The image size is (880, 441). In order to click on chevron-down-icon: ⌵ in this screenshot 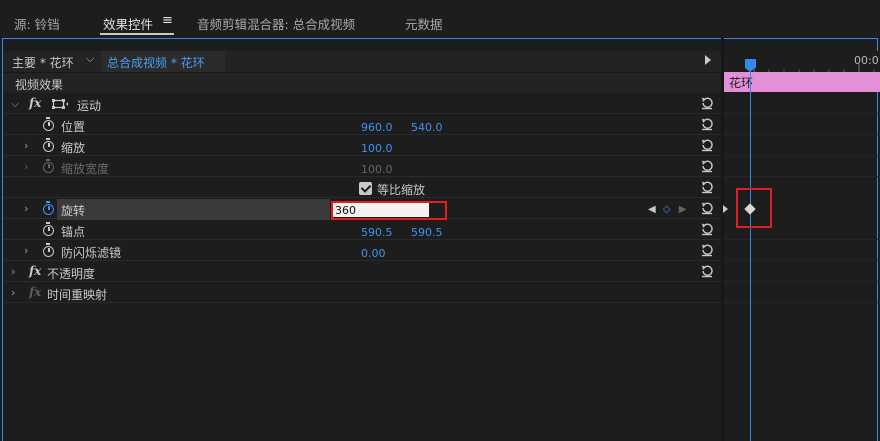, I will do `click(90, 59)`.